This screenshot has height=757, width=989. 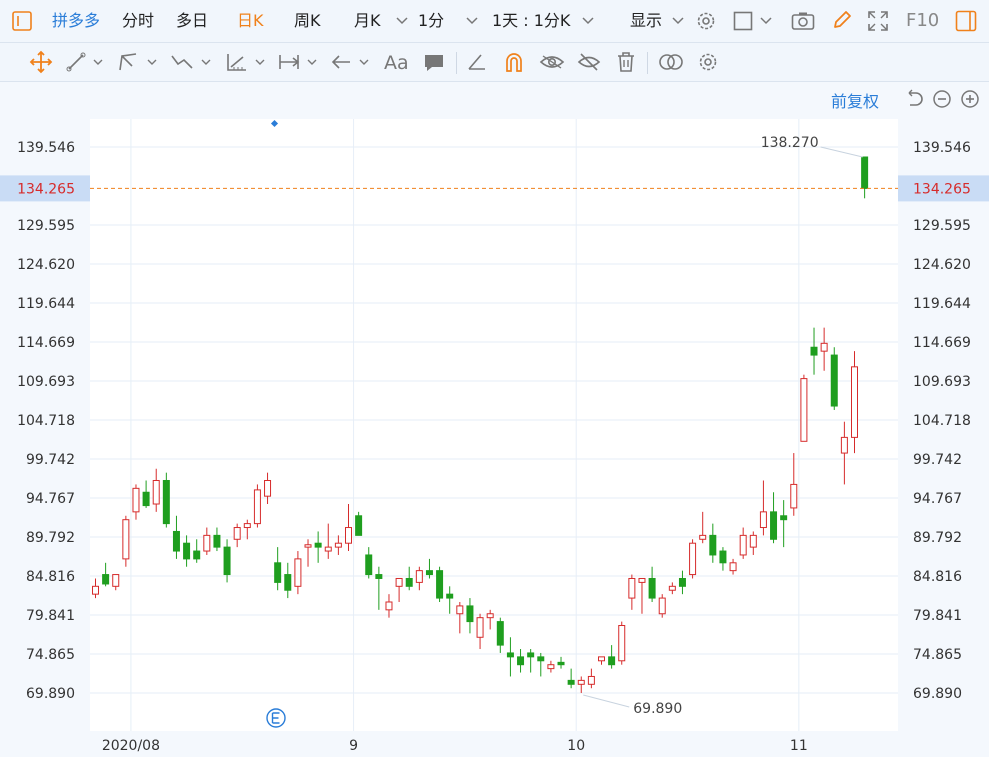 I want to click on y-tick-label-right: 89.792, so click(x=937, y=538).